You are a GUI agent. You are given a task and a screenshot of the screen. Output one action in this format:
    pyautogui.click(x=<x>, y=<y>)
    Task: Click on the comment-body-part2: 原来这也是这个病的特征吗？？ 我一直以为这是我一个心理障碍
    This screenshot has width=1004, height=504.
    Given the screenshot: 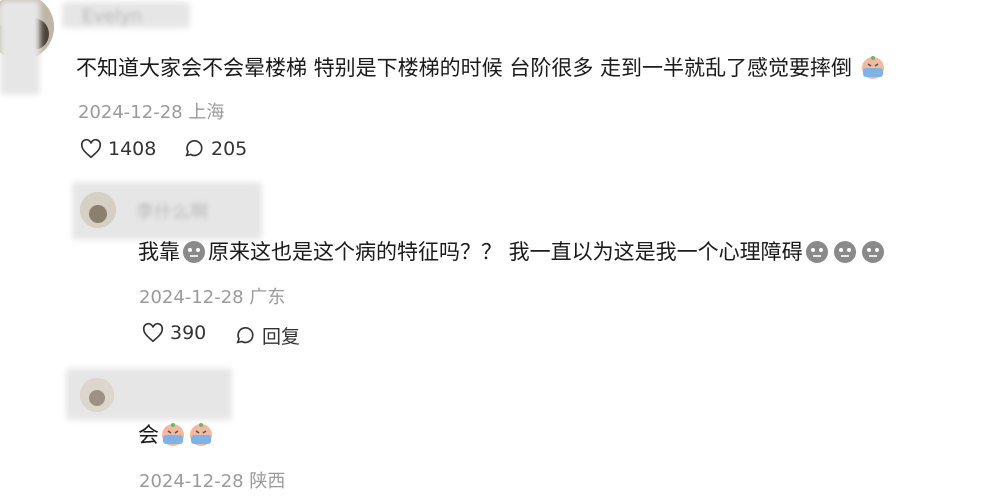 What is the action you would take?
    pyautogui.click(x=505, y=252)
    